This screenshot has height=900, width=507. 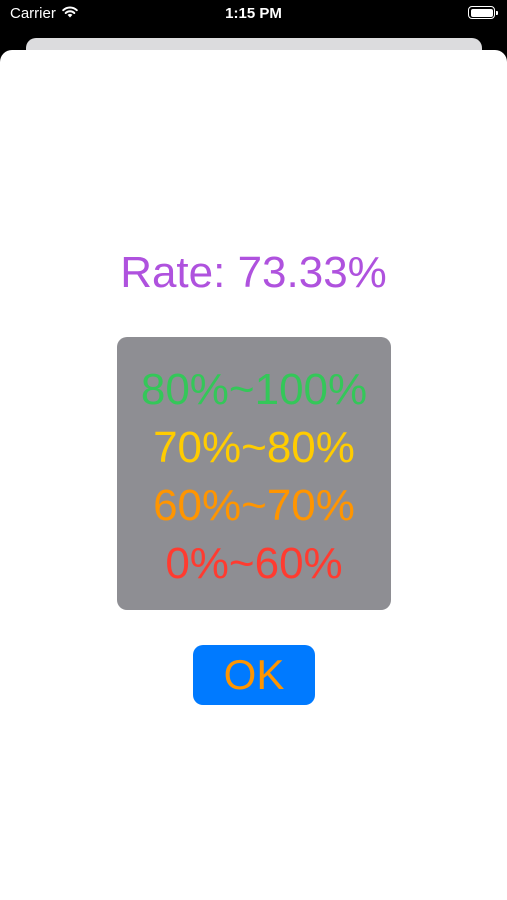 I want to click on rate-label: Rate: 73.33%, so click(x=253, y=272).